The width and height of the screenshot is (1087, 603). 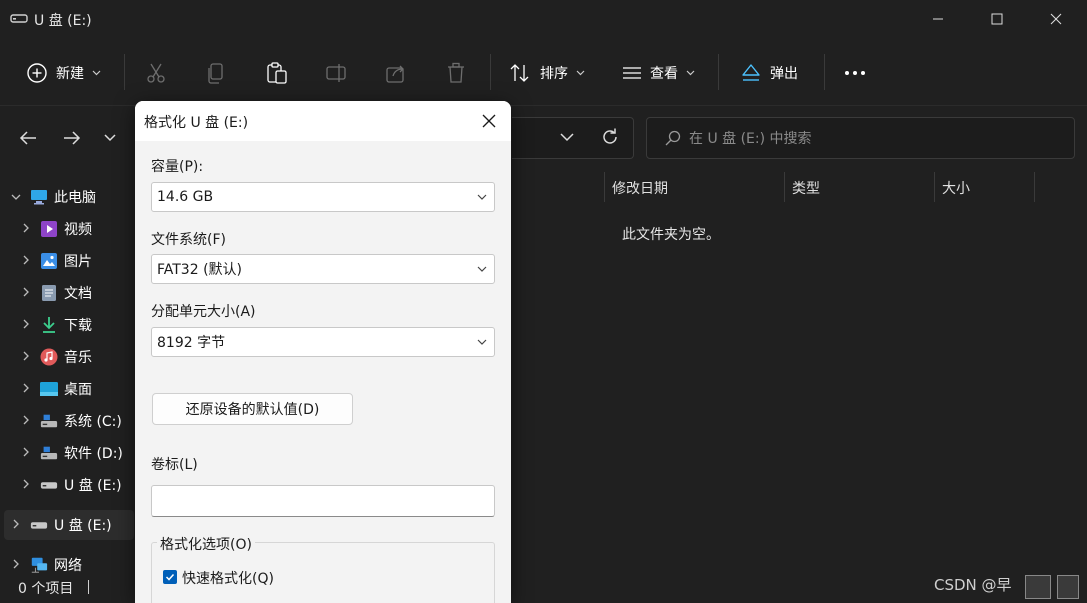 I want to click on sidebar-item: 文档, so click(x=55, y=293).